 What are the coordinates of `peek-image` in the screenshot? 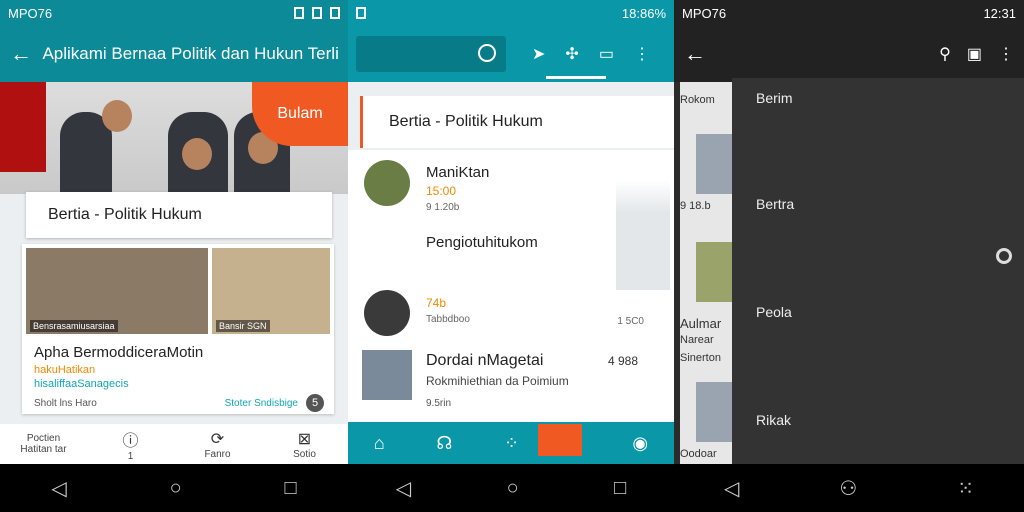 It's located at (714, 164).